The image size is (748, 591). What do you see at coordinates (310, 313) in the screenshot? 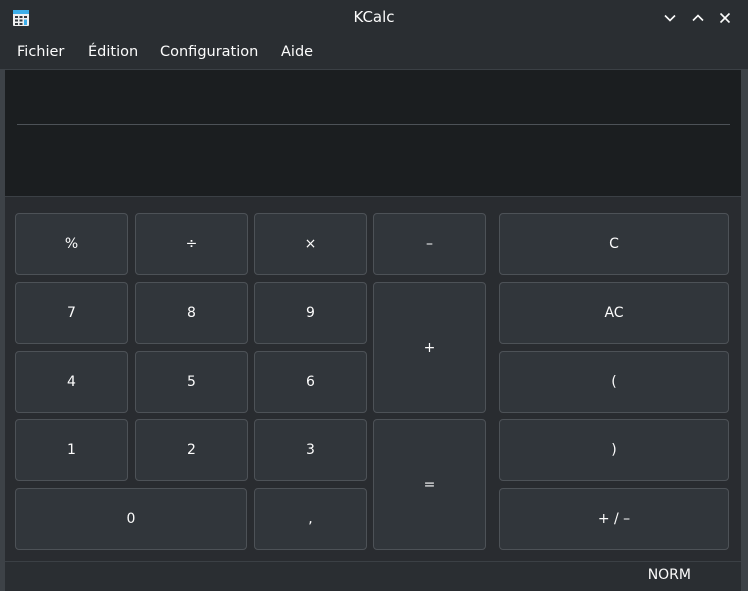
I see `digit-9-button: 9` at bounding box center [310, 313].